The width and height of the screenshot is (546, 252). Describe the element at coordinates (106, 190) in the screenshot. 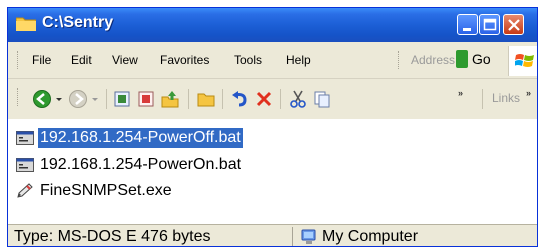

I see `file-name: FineSNMPSet.exe` at that location.